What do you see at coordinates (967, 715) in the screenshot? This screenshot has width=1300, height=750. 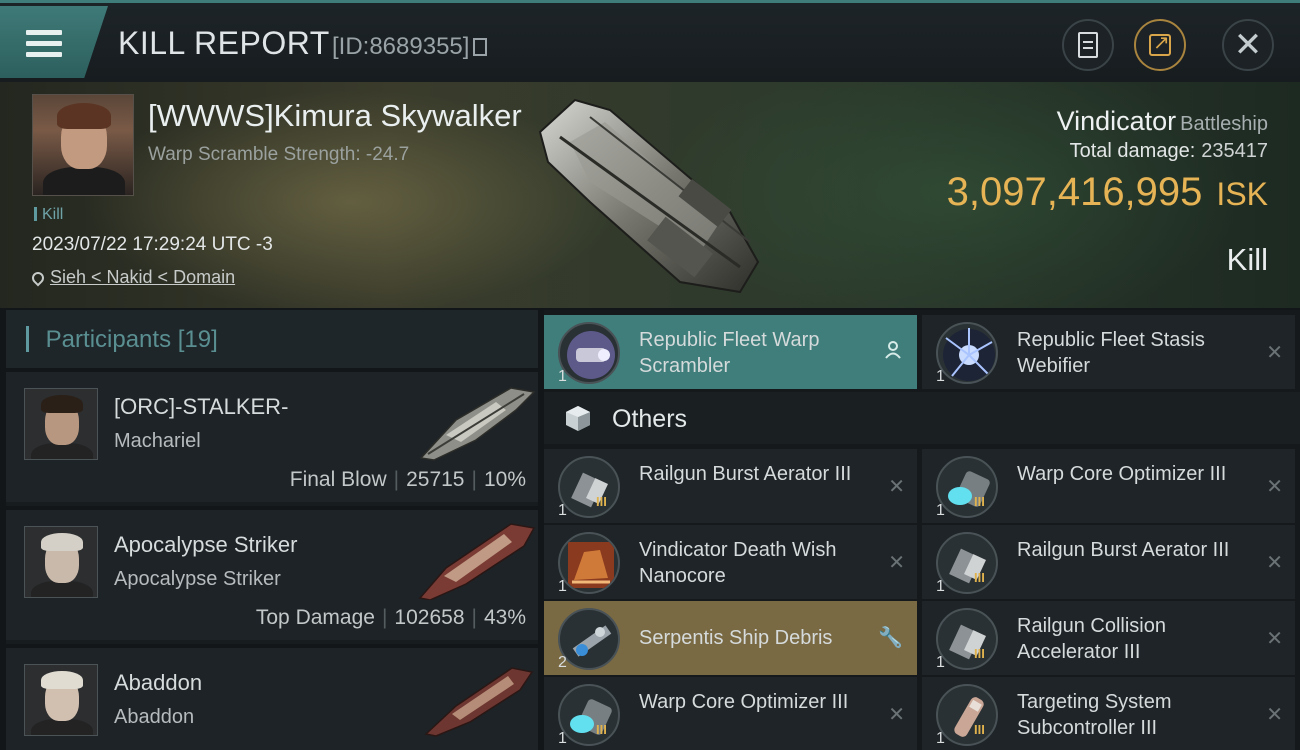 I see `targeting-subcontroller-icon` at bounding box center [967, 715].